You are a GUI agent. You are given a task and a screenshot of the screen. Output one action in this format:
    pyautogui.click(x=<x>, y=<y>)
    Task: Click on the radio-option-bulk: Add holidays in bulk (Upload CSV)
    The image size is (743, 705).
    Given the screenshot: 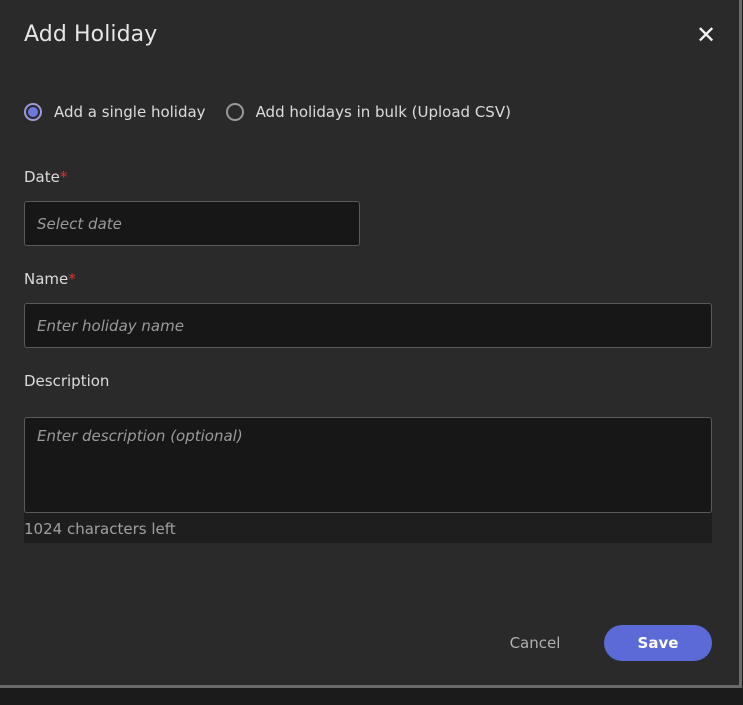 What is the action you would take?
    pyautogui.click(x=368, y=112)
    